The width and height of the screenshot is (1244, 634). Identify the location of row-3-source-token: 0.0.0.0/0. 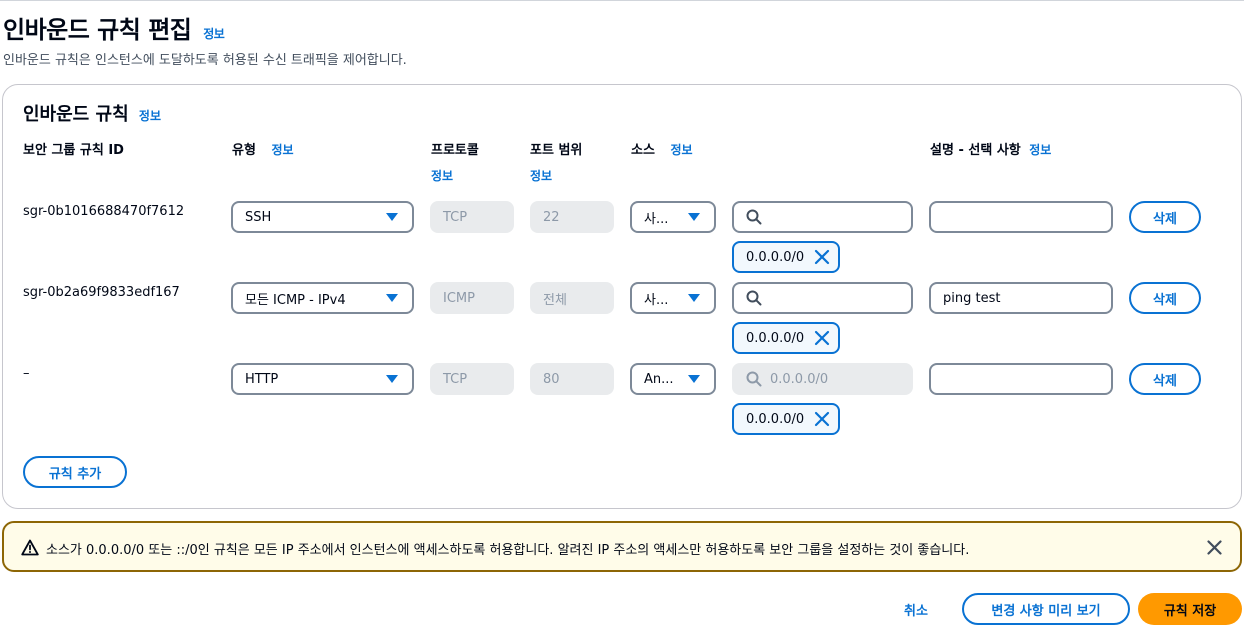
(786, 419).